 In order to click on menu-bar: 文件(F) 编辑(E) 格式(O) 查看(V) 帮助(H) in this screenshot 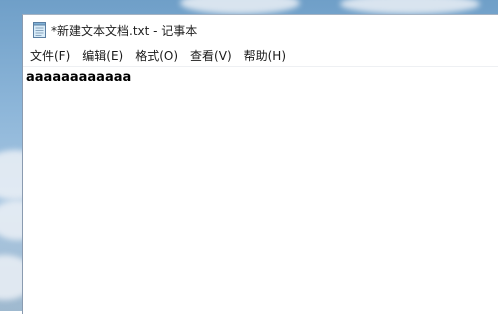, I will do `click(260, 56)`.